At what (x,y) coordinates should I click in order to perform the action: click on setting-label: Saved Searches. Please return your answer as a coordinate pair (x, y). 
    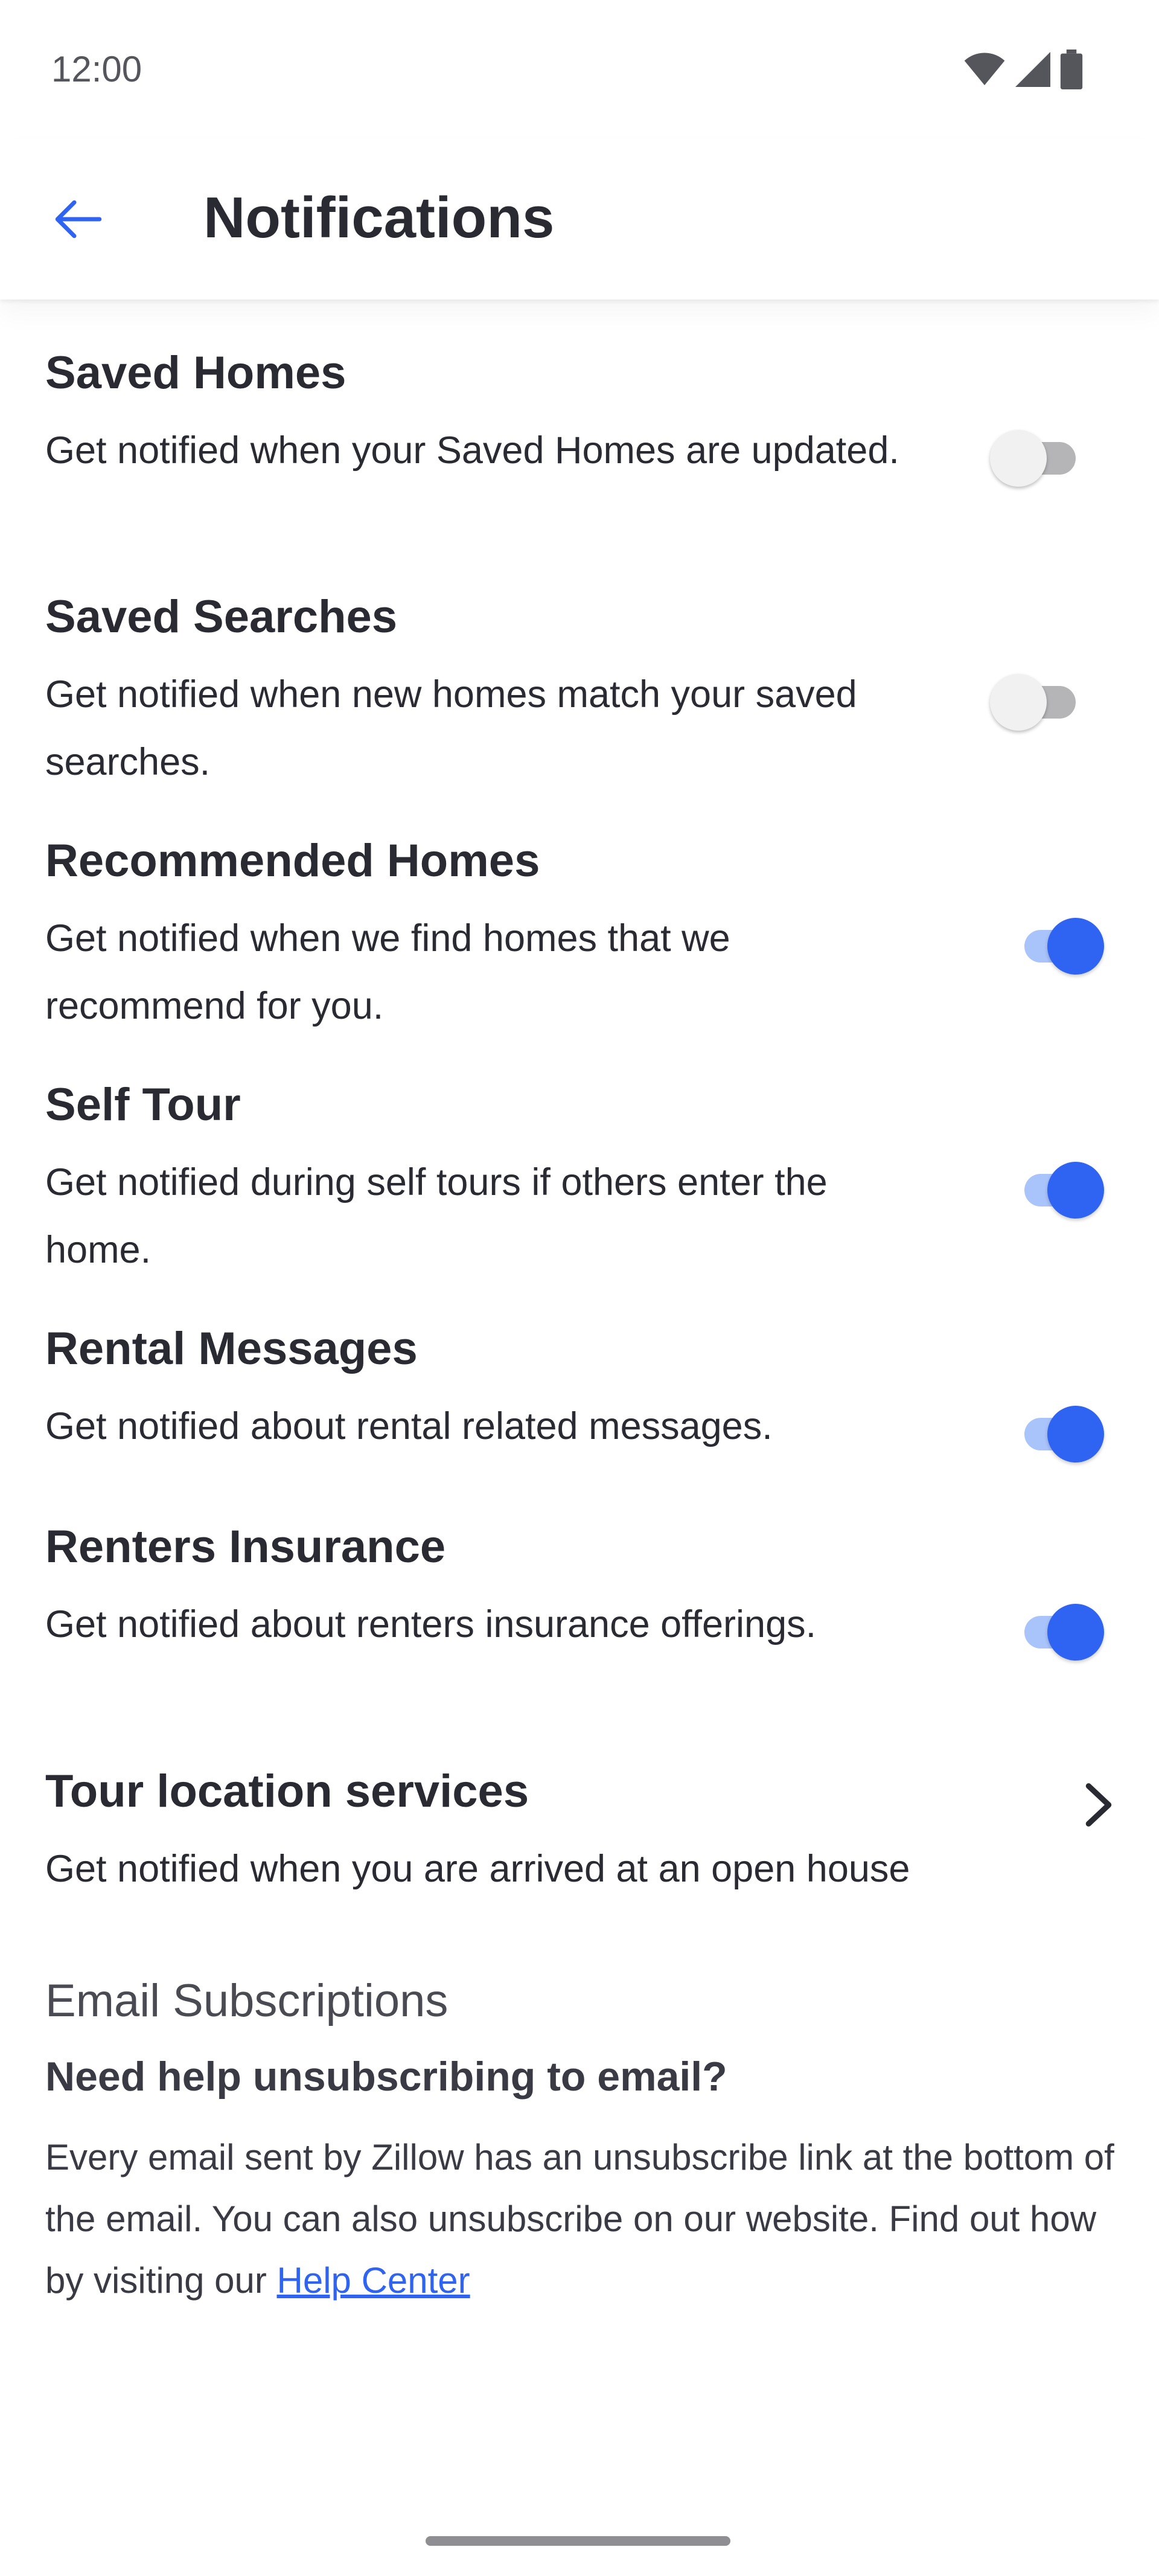
    Looking at the image, I should click on (221, 616).